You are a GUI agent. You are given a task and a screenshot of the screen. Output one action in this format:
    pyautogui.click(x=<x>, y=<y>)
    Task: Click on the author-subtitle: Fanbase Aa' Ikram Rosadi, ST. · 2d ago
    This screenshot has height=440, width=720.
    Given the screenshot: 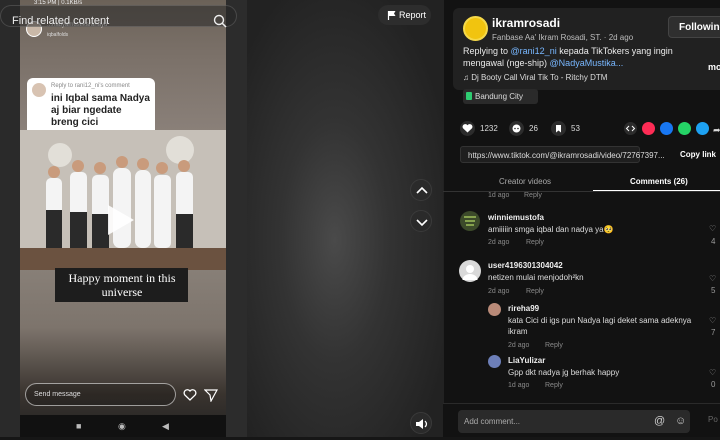 What is the action you would take?
    pyautogui.click(x=563, y=37)
    